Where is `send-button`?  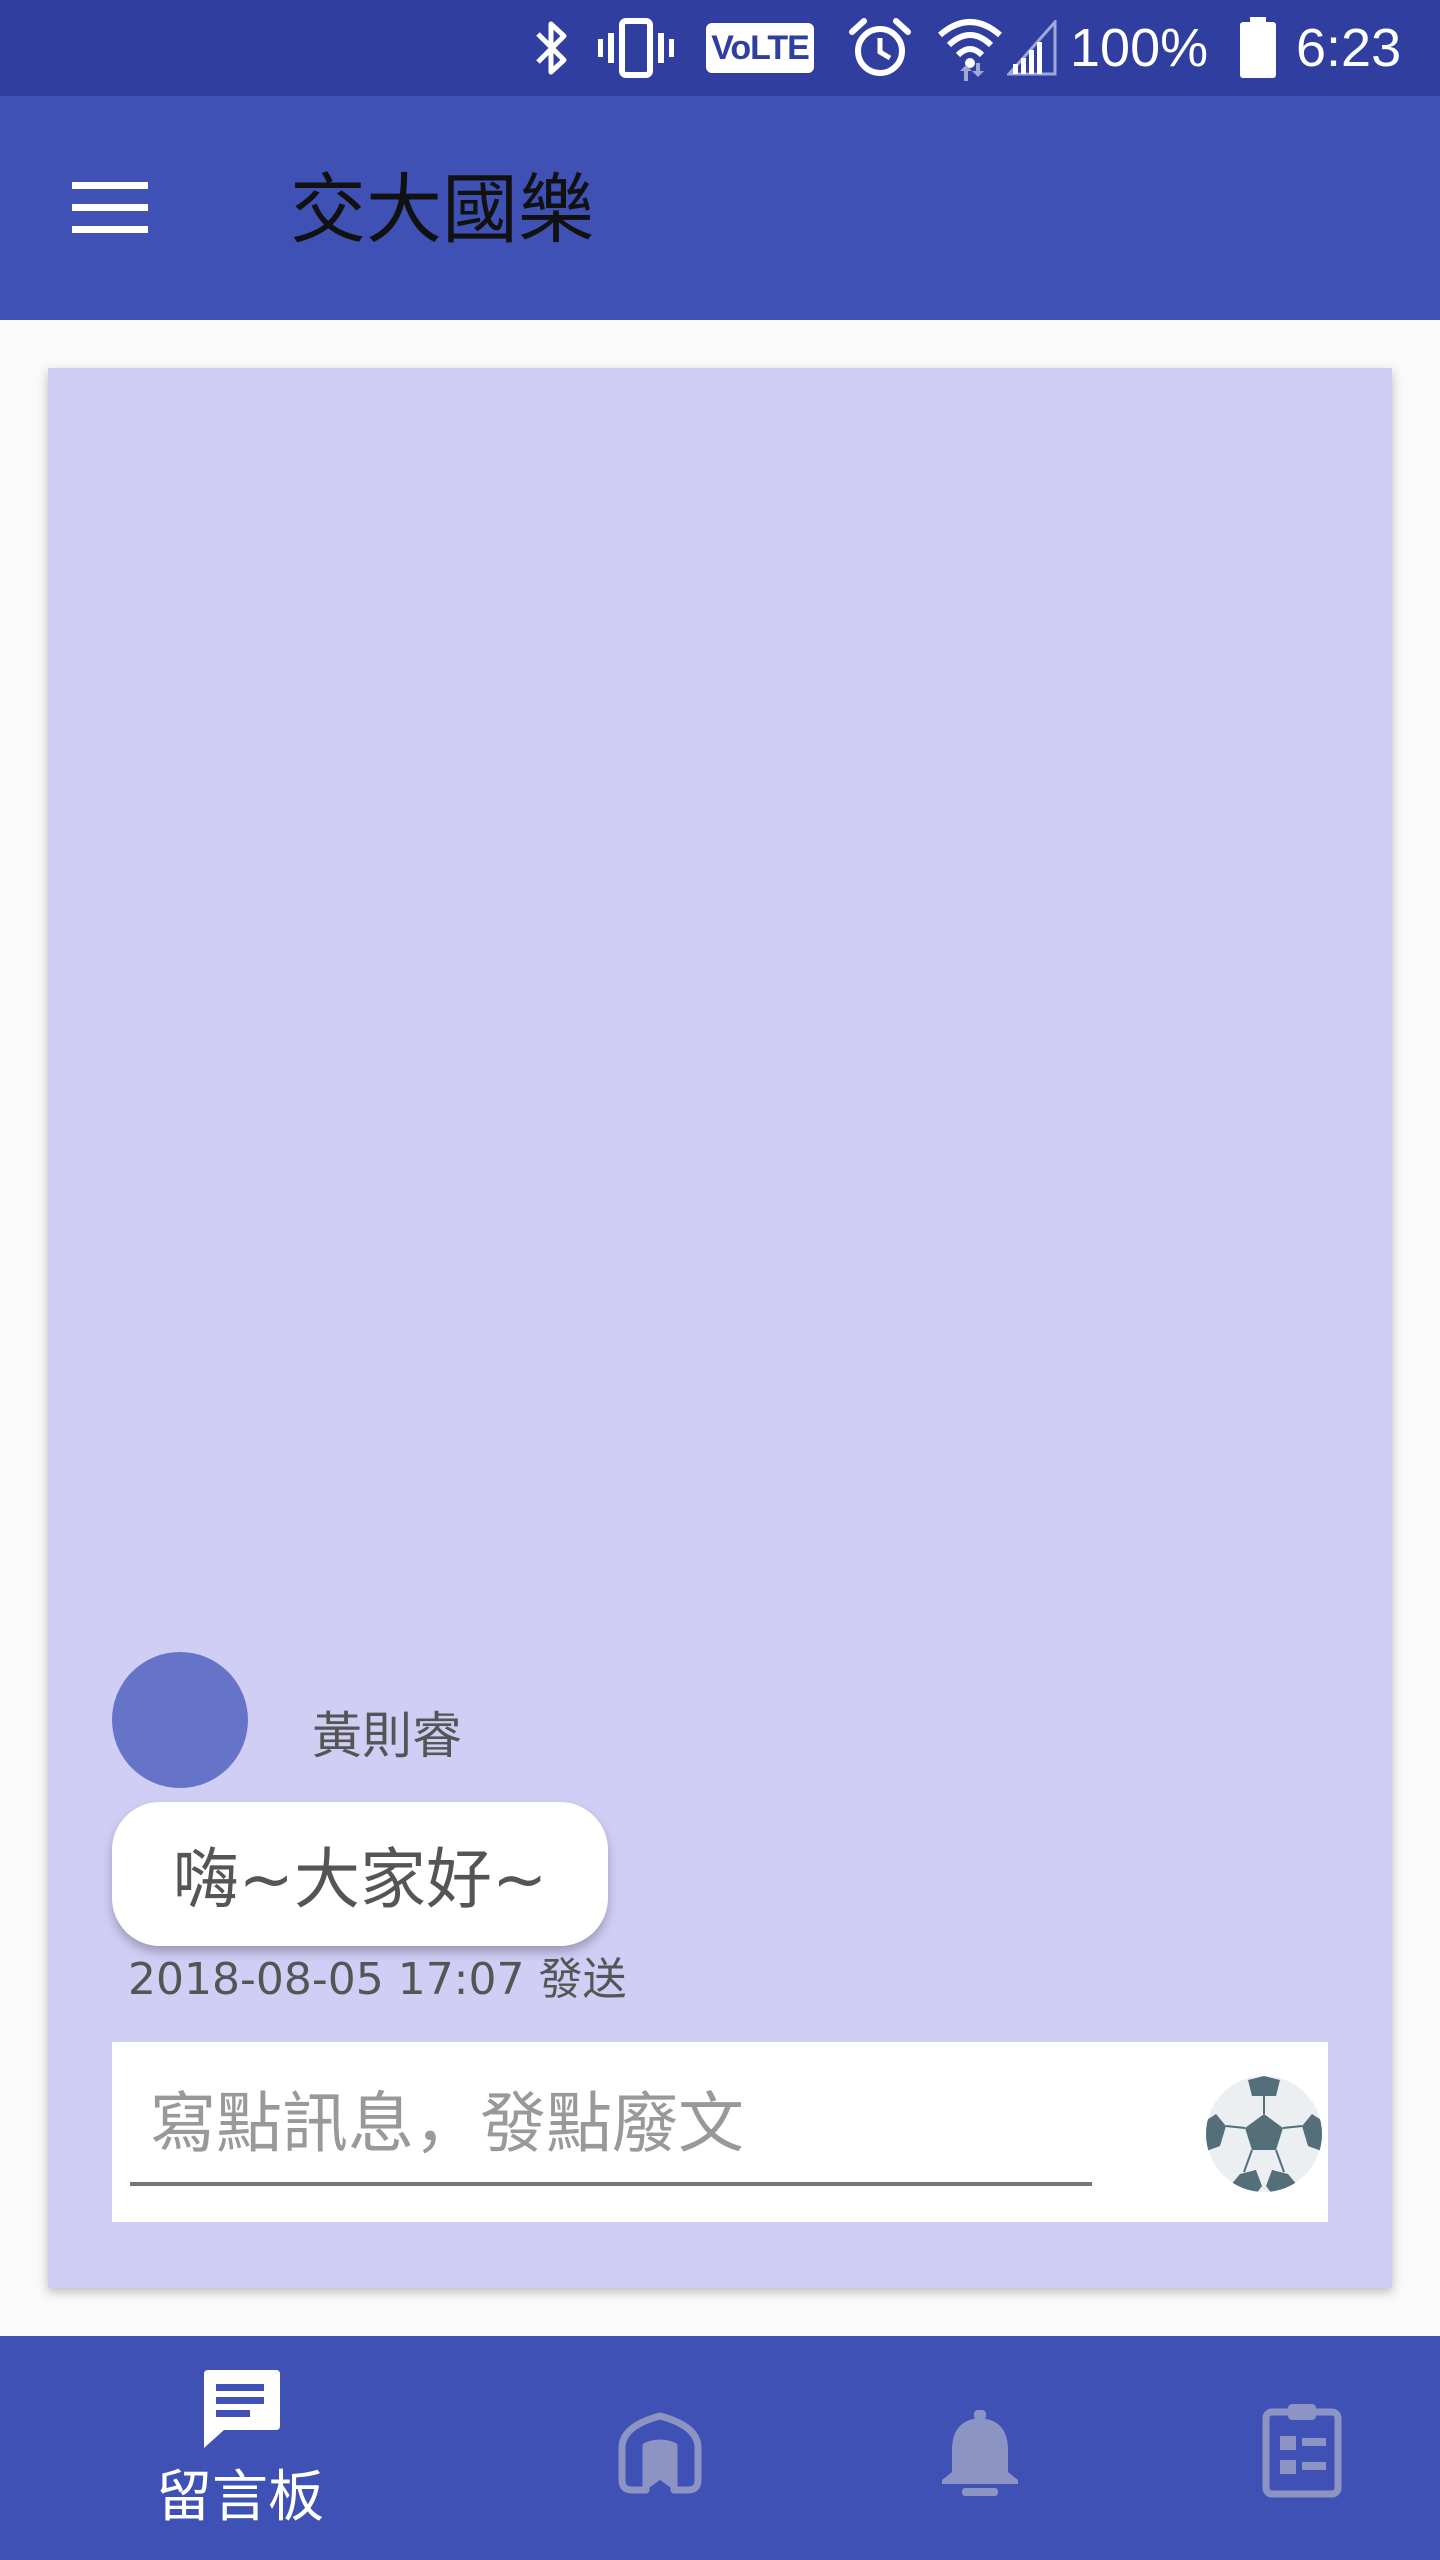
send-button is located at coordinates (1264, 2134).